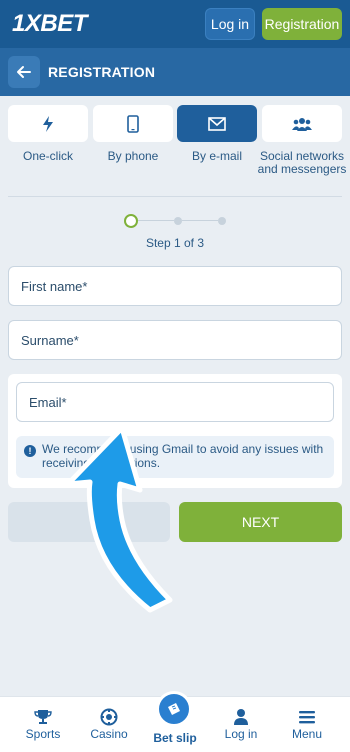  I want to click on phone-icon, so click(133, 123).